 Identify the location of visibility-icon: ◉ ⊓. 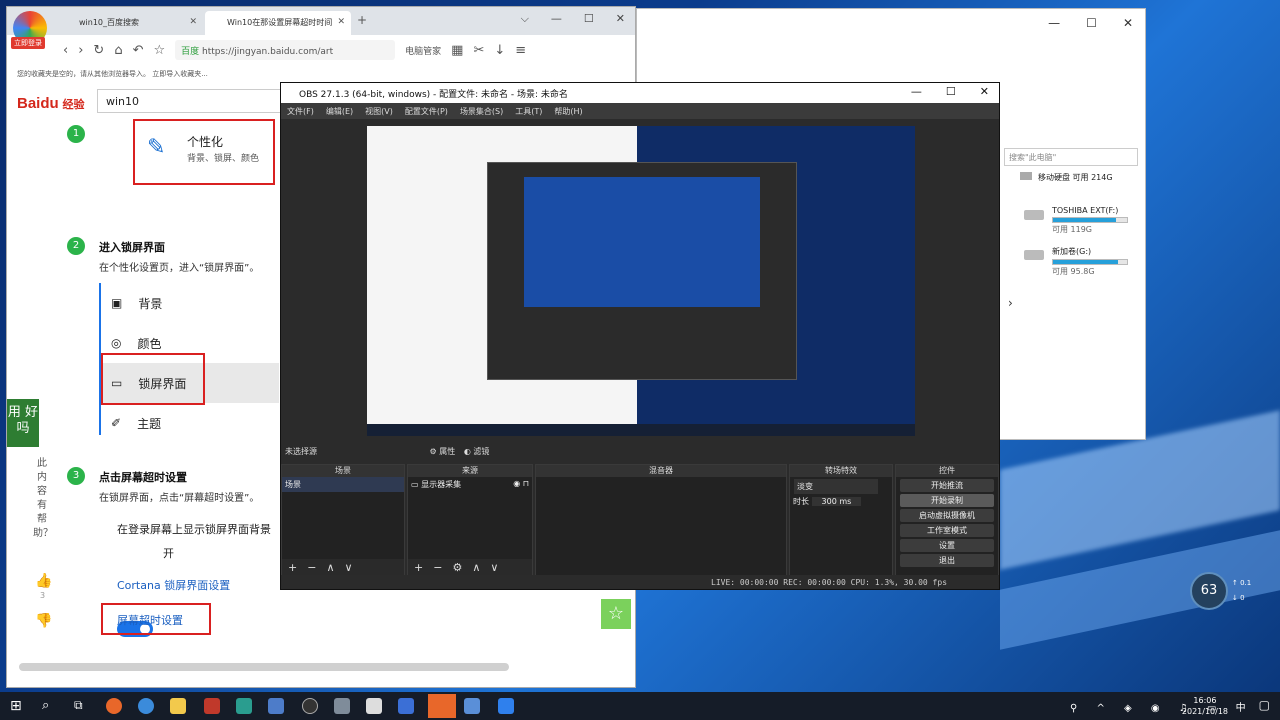
(521, 483).